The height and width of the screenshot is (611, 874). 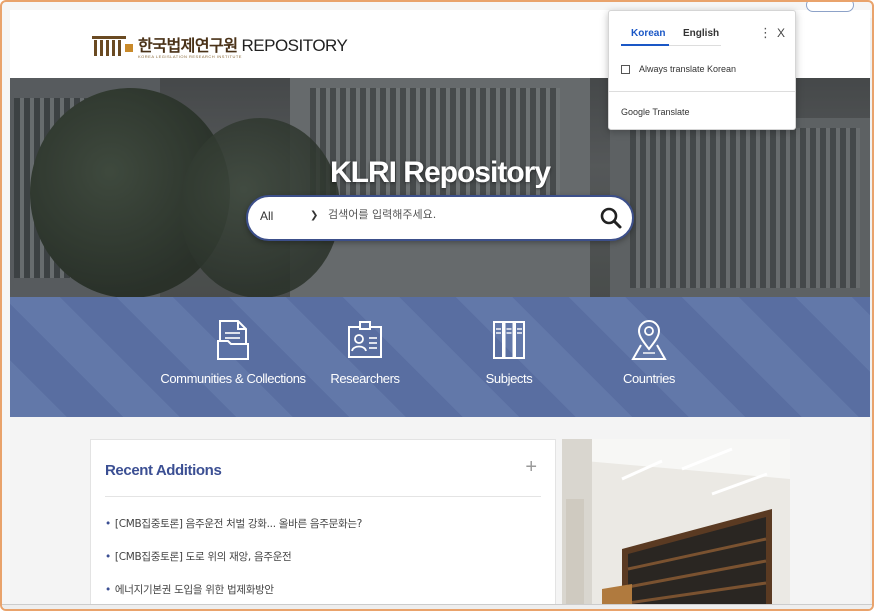 I want to click on search-icon, so click(x=611, y=218).